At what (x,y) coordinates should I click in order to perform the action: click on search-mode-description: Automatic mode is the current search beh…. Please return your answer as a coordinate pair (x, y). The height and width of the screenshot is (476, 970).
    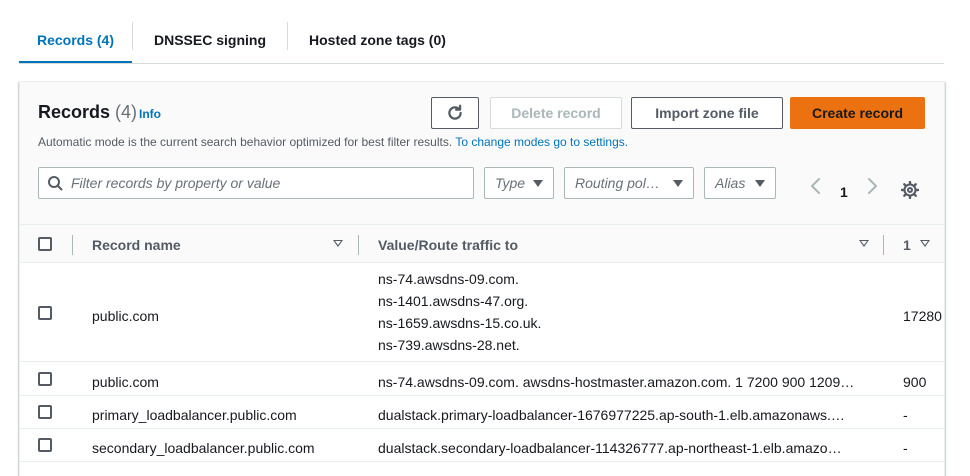
    Looking at the image, I should click on (333, 142).